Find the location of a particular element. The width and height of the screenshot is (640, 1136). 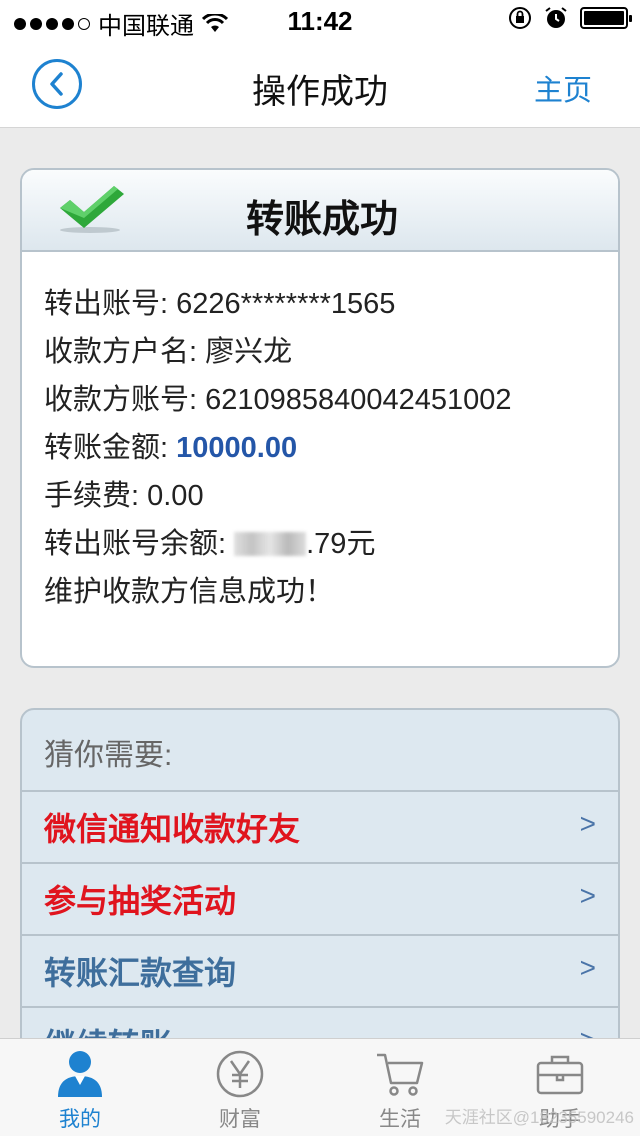

tab-mine: 我的 is located at coordinates (80, 1087).